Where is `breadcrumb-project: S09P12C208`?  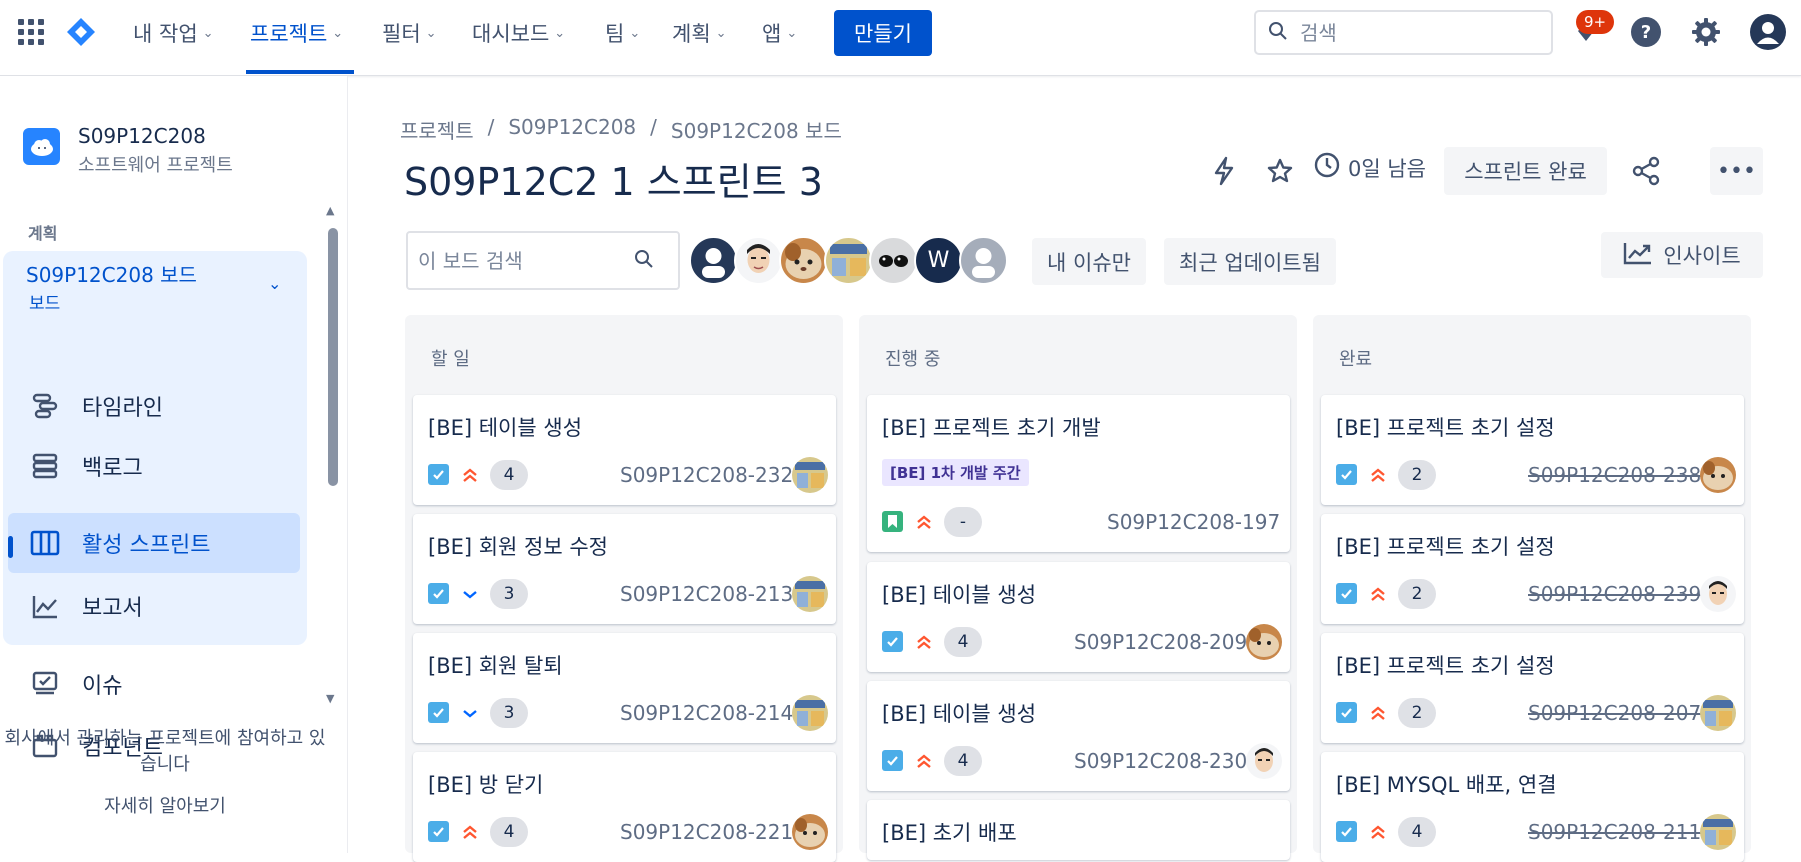
breadcrumb-project: S09P12C208 is located at coordinates (572, 129).